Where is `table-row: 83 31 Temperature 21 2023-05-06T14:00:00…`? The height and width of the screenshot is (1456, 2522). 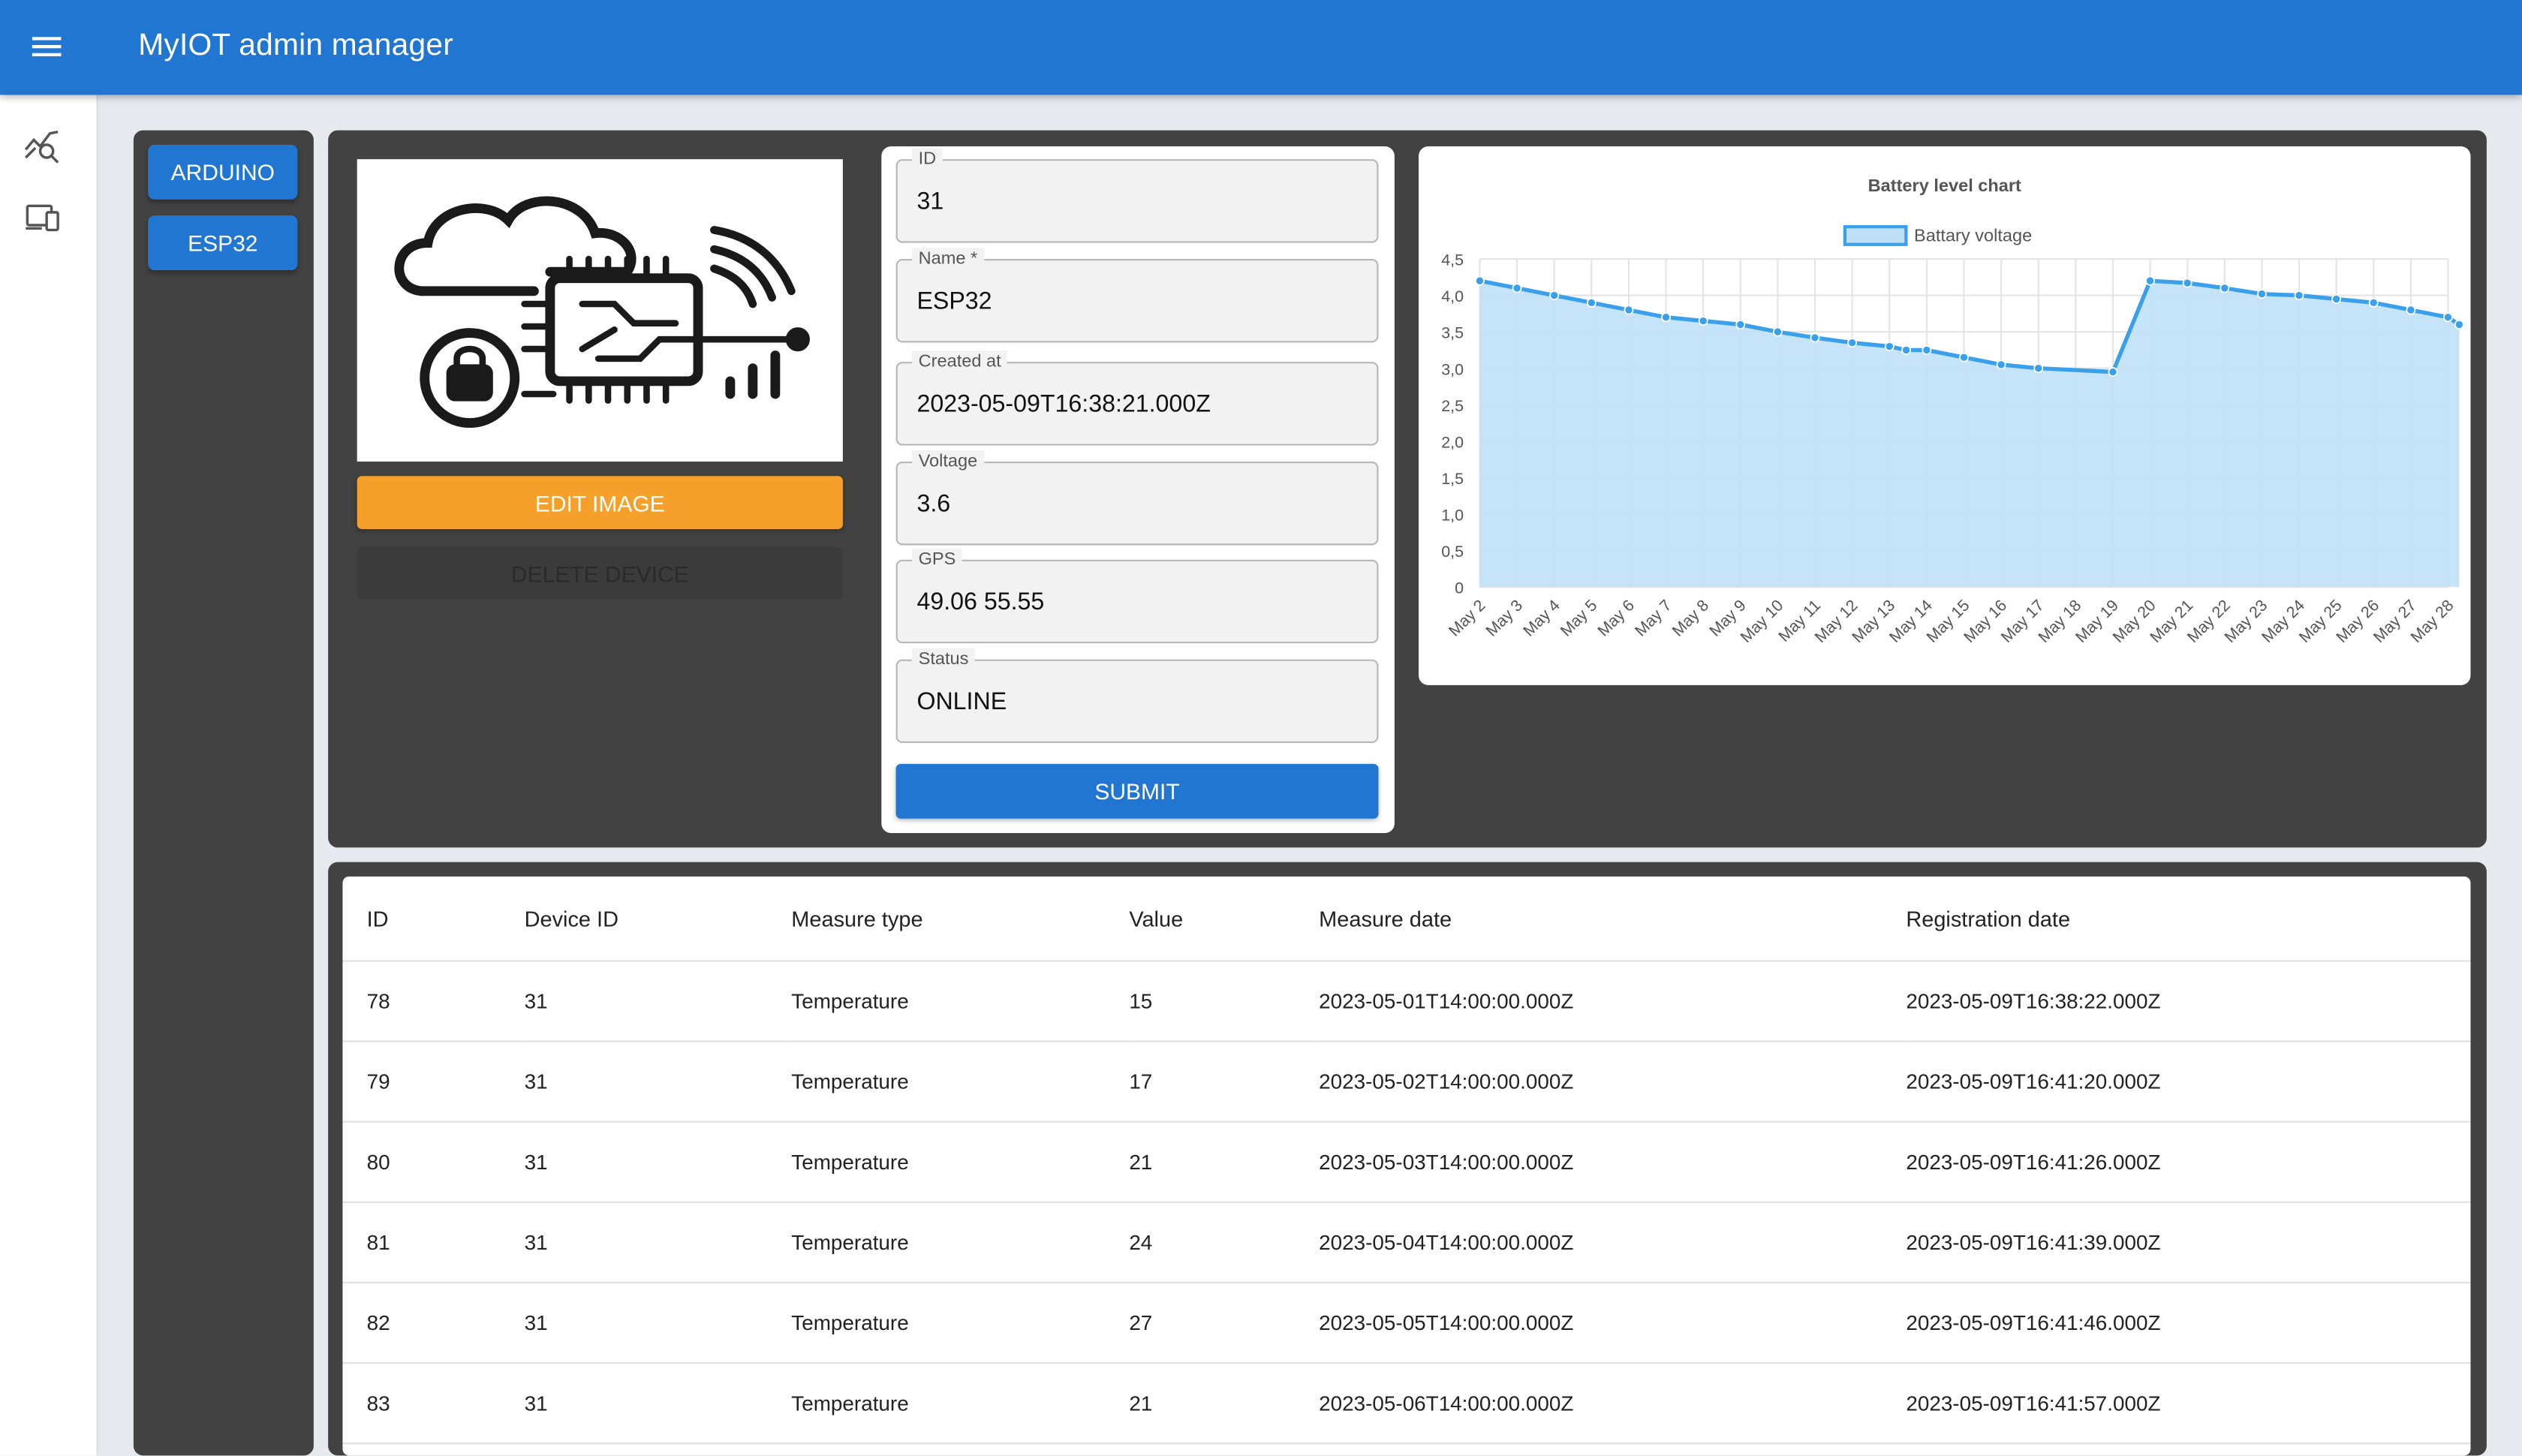 table-row: 83 31 Temperature 21 2023-05-06T14:00:00… is located at coordinates (1406, 1404).